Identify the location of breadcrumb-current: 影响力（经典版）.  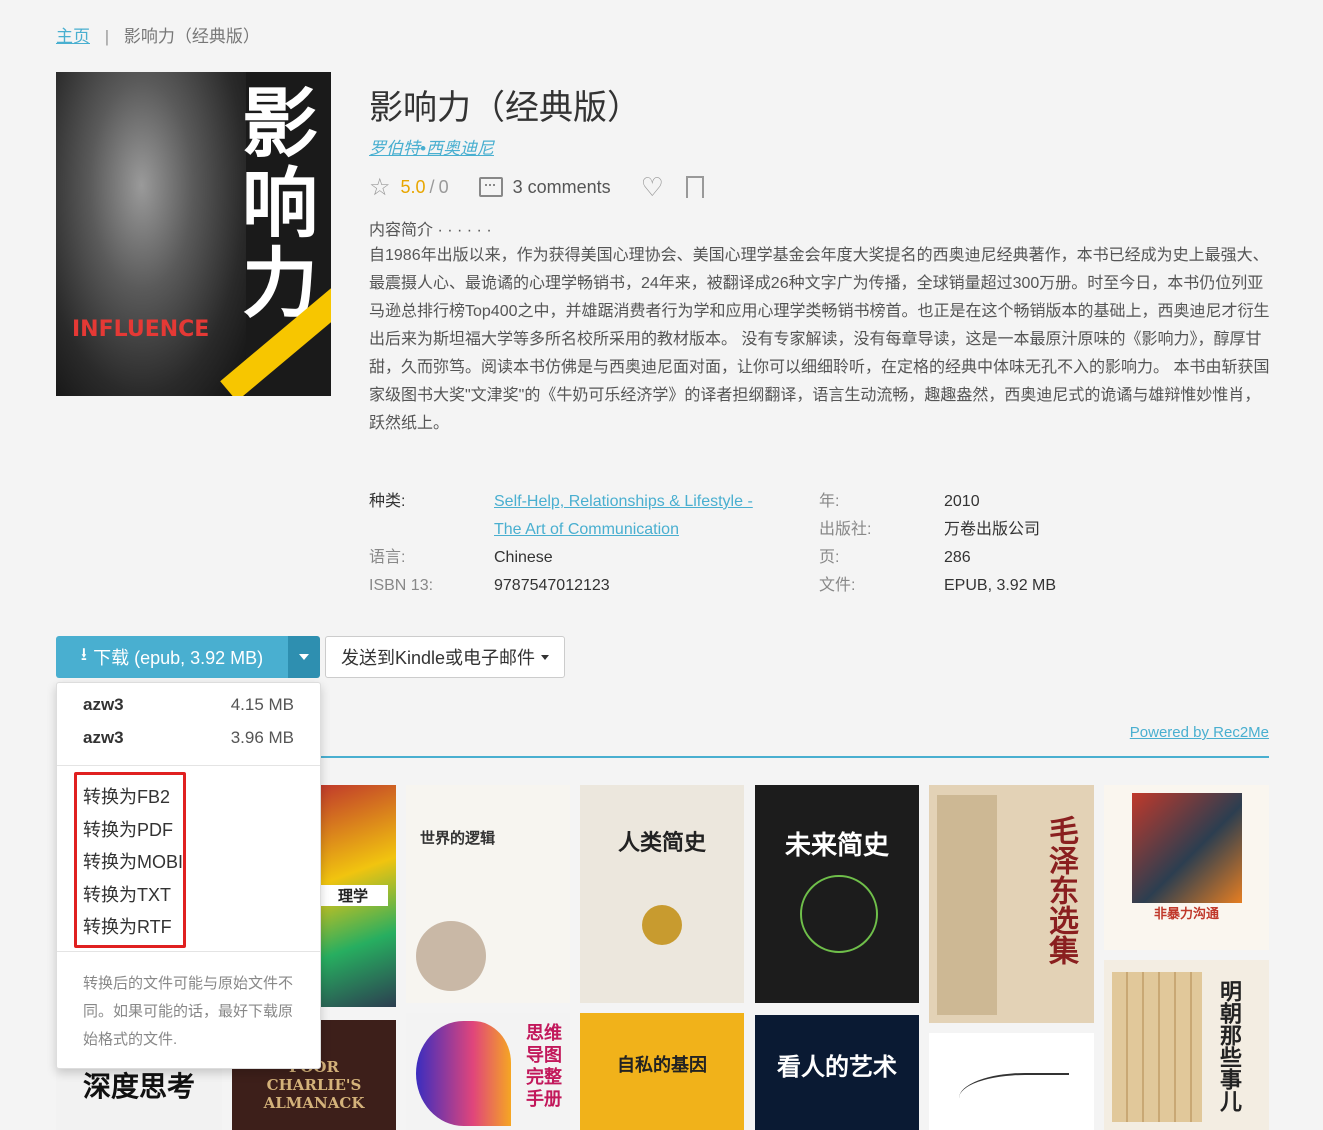
(191, 36).